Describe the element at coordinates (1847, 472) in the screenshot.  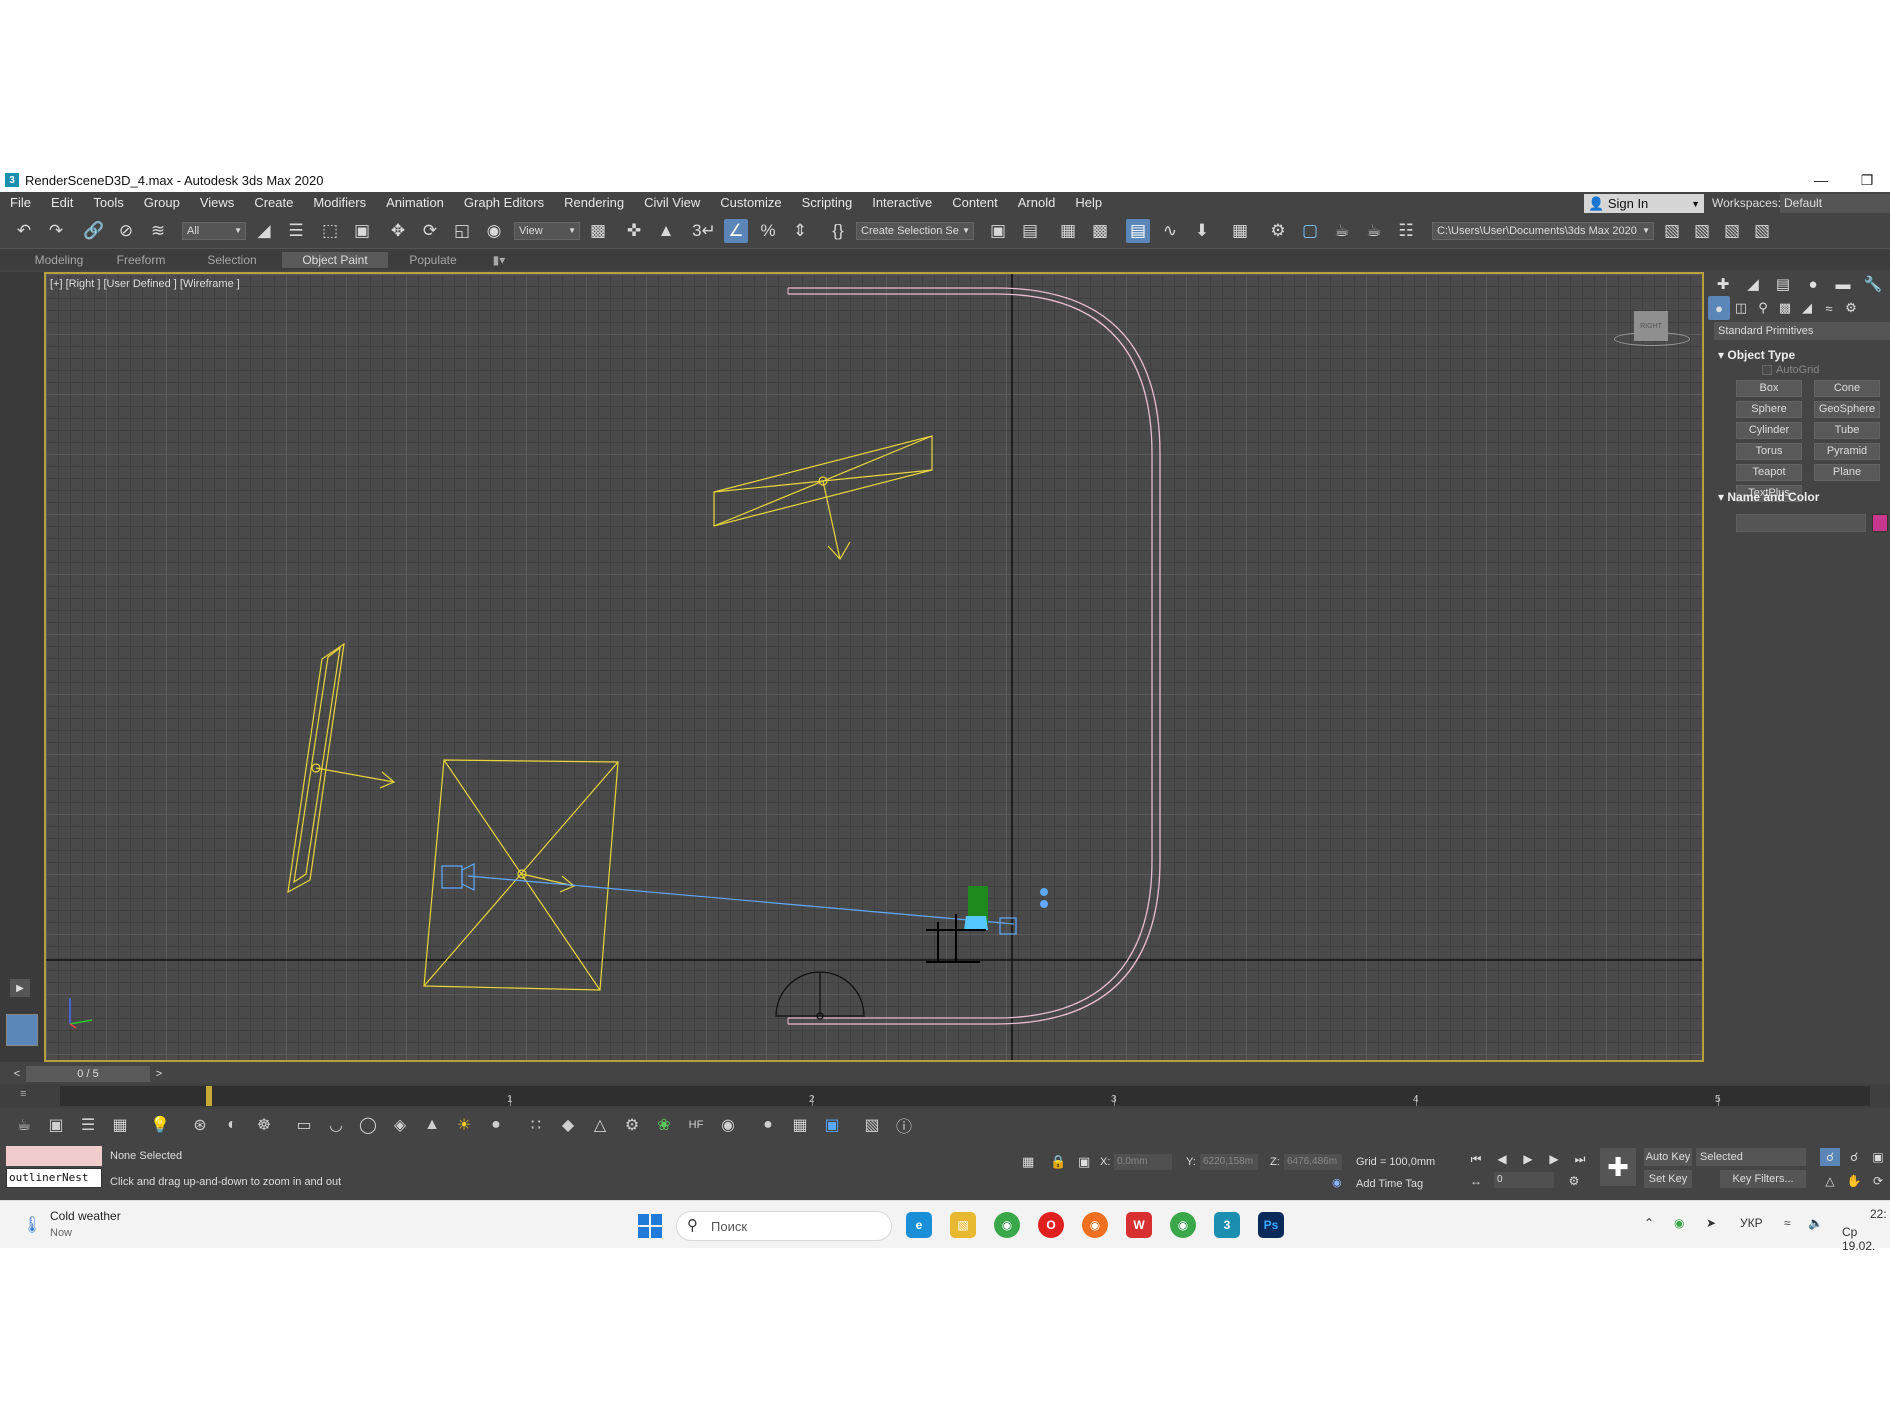
I see `primitive-button-plane: Plane` at that location.